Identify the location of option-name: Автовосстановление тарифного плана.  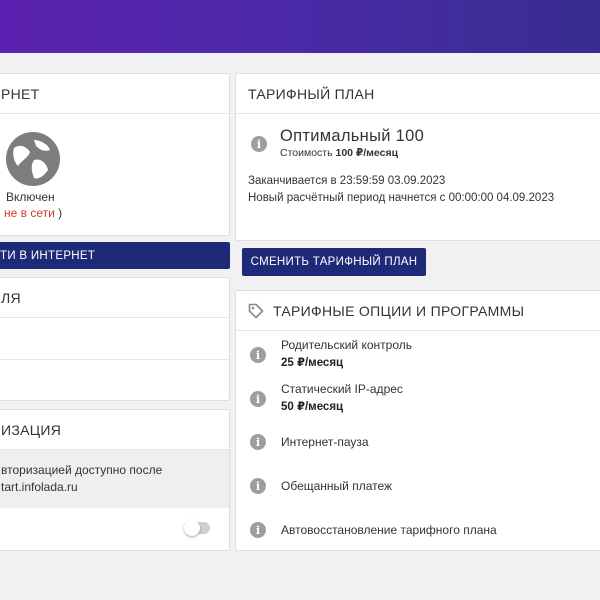
(389, 530).